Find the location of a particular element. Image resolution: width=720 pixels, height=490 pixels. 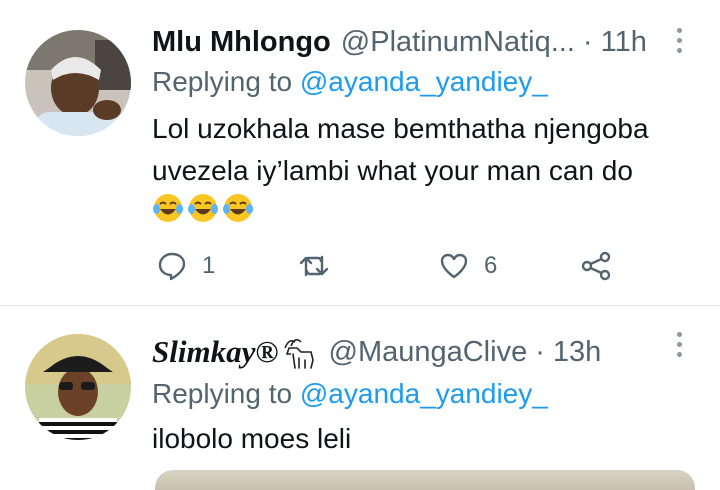

heart-icon is located at coordinates (454, 266).